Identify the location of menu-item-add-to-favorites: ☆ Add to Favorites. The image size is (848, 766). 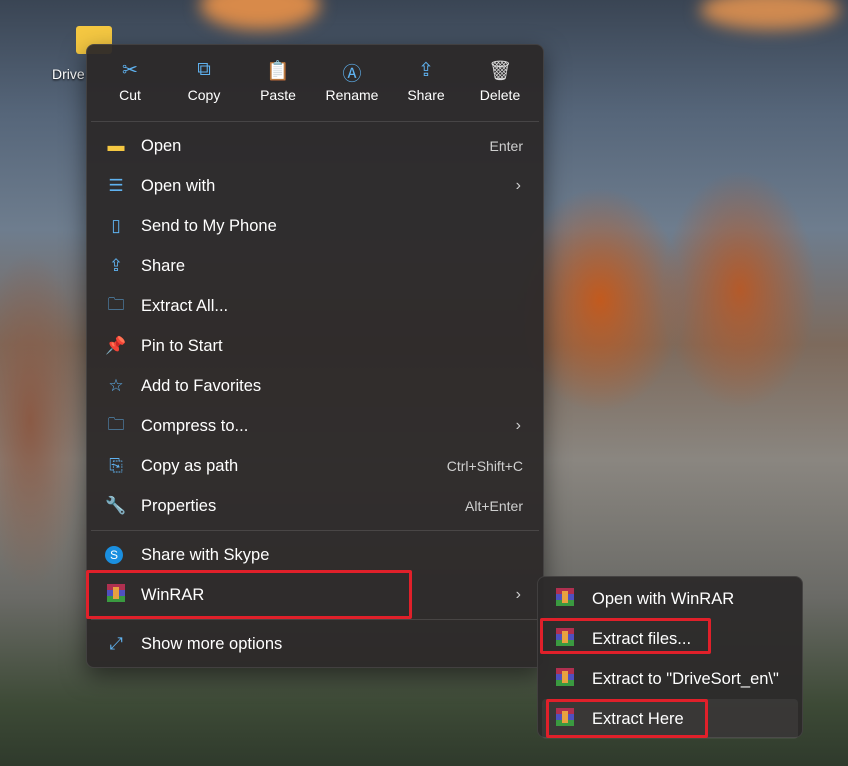
(315, 386).